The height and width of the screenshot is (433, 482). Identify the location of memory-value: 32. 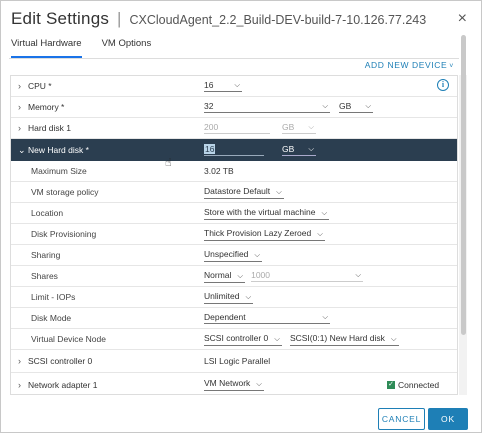
(209, 106).